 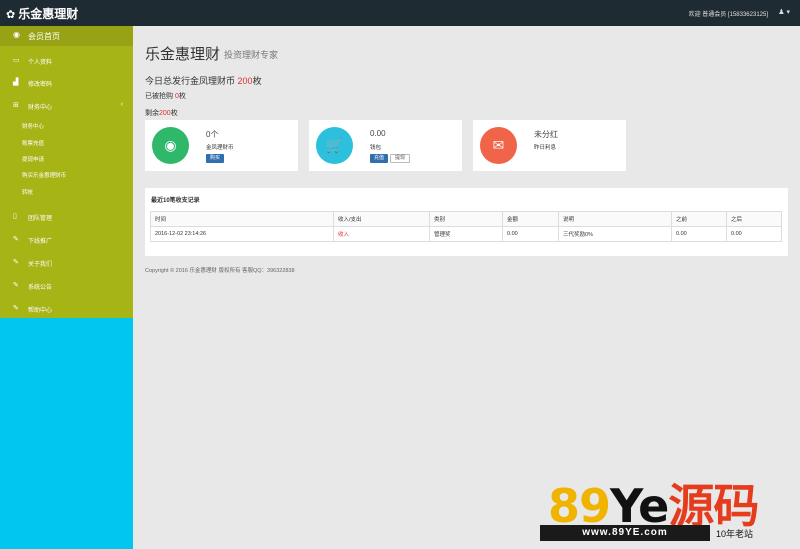 What do you see at coordinates (381, 234) in the screenshot?
I see `table-cell: 收入` at bounding box center [381, 234].